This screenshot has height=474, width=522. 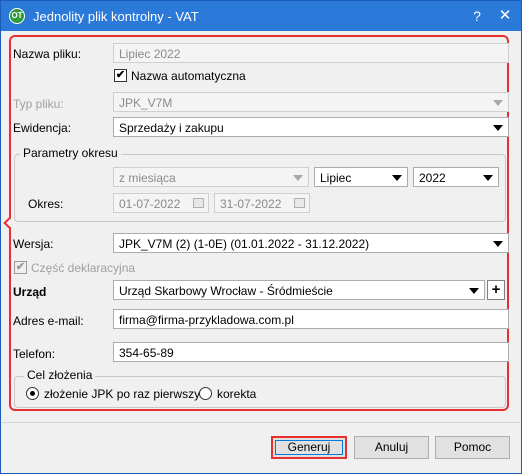 What do you see at coordinates (311, 352) in the screenshot?
I see `telefon-input: 354-65-89` at bounding box center [311, 352].